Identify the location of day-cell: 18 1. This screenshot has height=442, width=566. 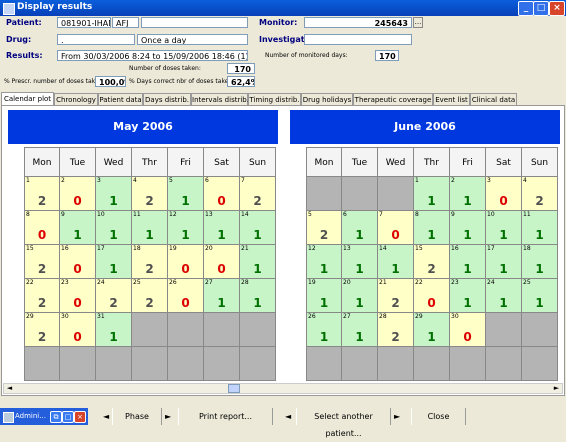
(540, 262).